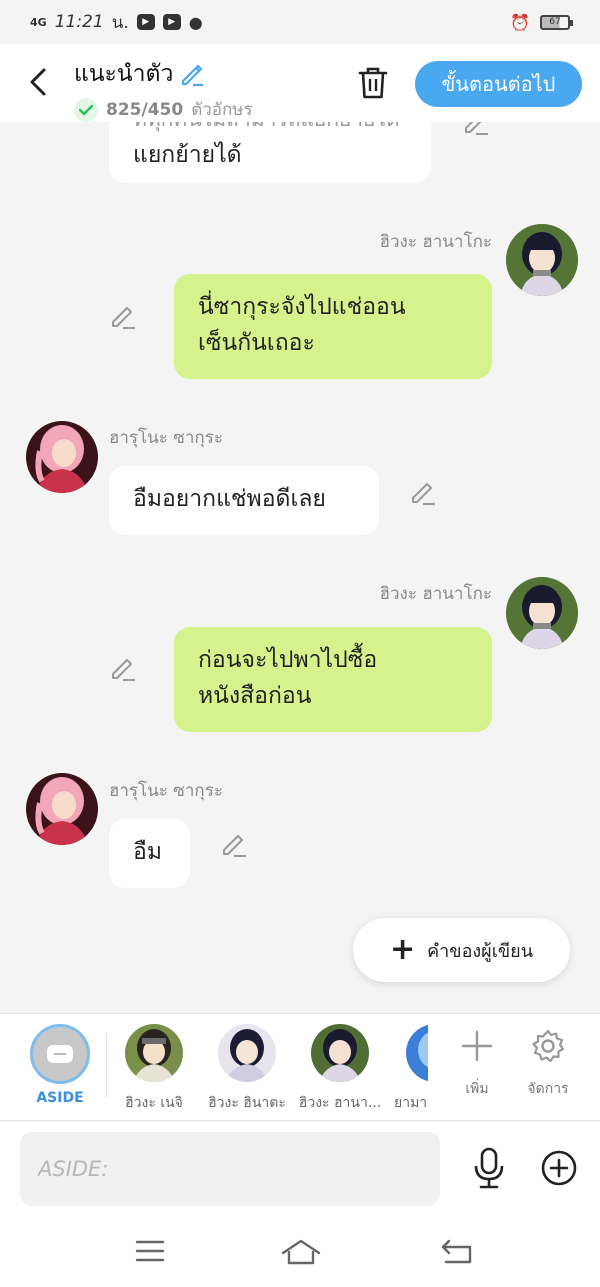 The image size is (600, 1287). I want to click on message-bubble: อืม, so click(149, 853).